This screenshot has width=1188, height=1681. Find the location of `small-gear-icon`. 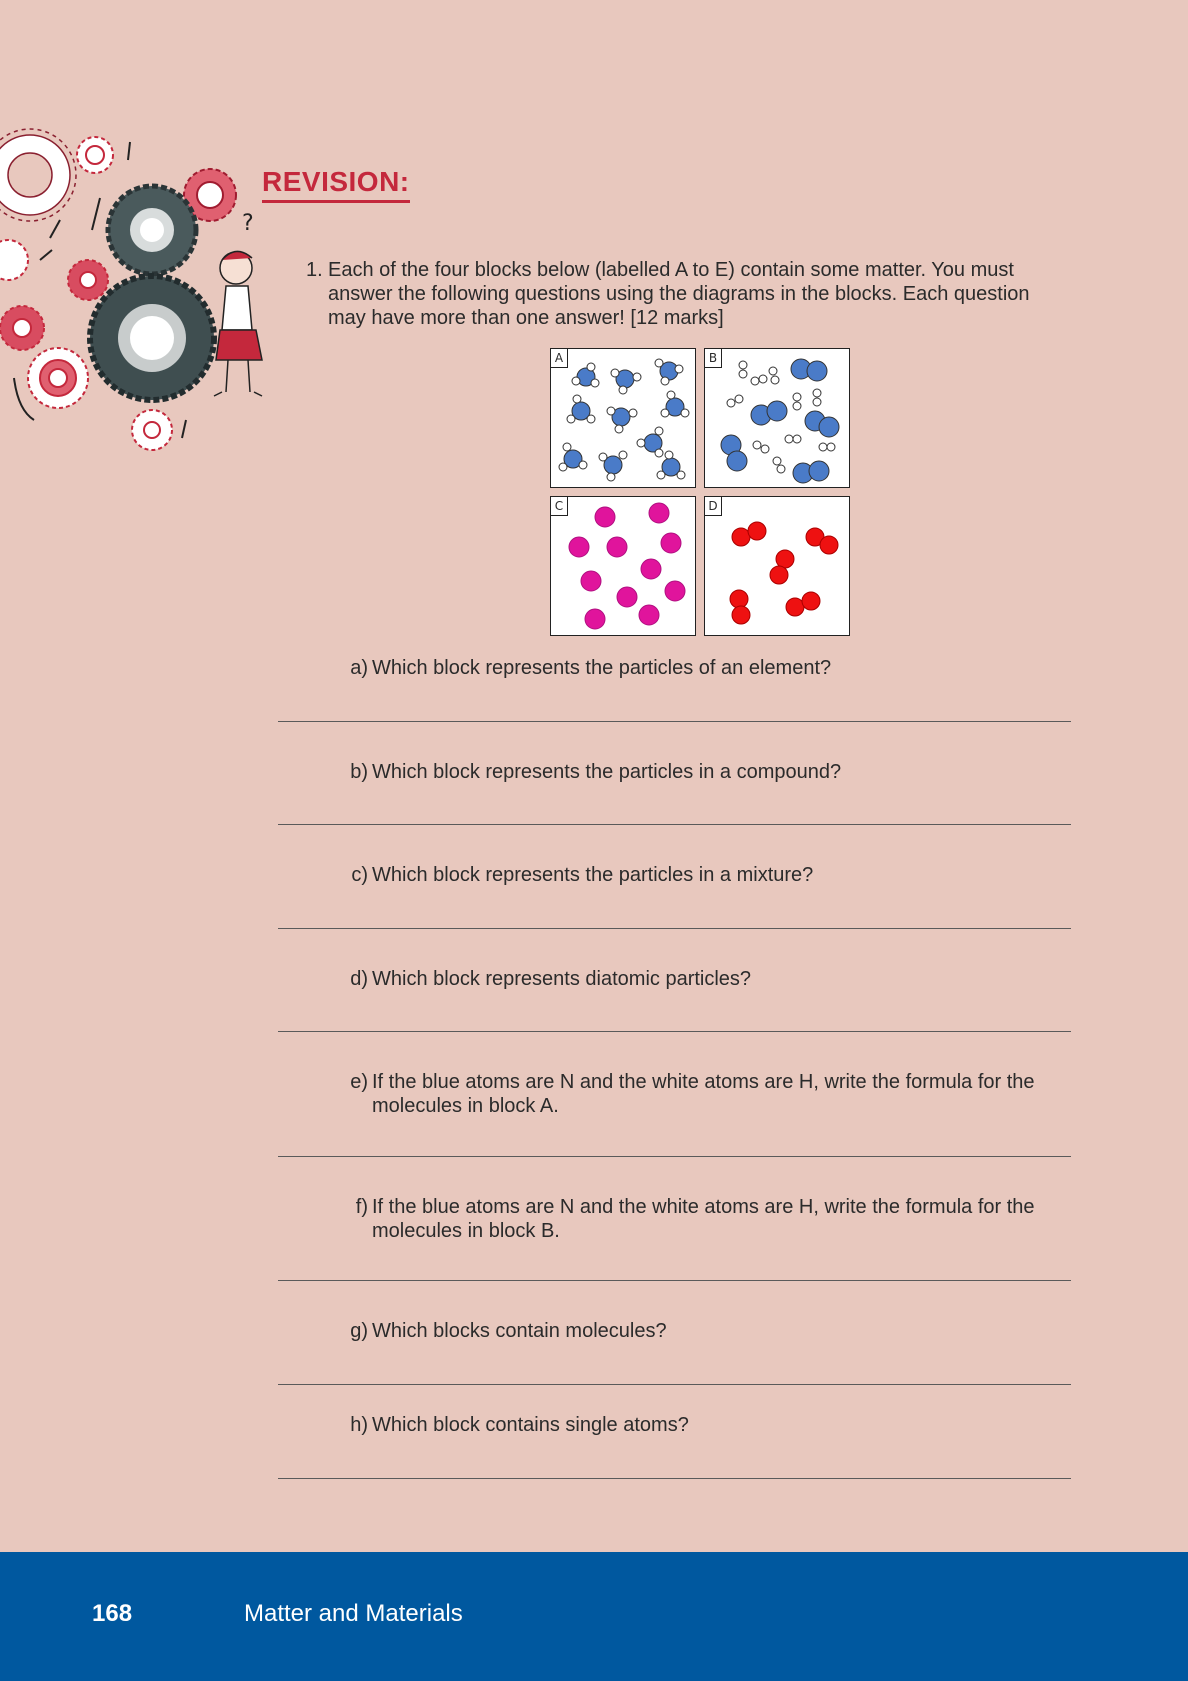

small-gear-icon is located at coordinates (95, 155).